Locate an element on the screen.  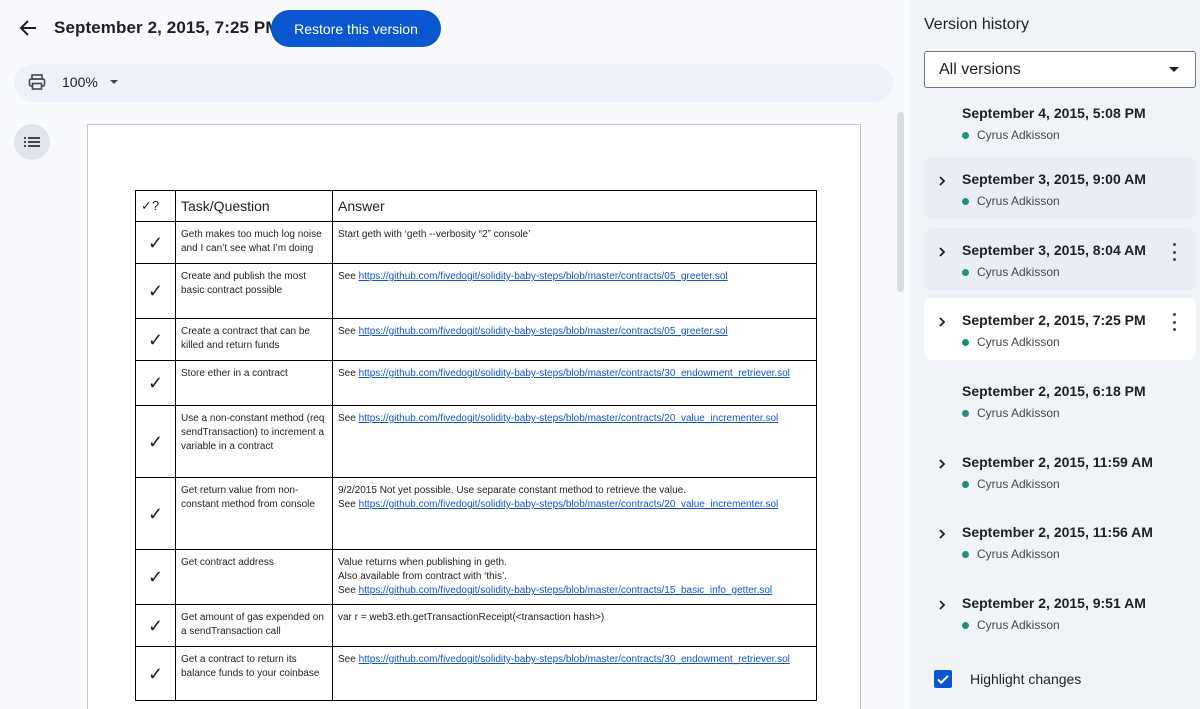
version-filter-value: All versions is located at coordinates (980, 69).